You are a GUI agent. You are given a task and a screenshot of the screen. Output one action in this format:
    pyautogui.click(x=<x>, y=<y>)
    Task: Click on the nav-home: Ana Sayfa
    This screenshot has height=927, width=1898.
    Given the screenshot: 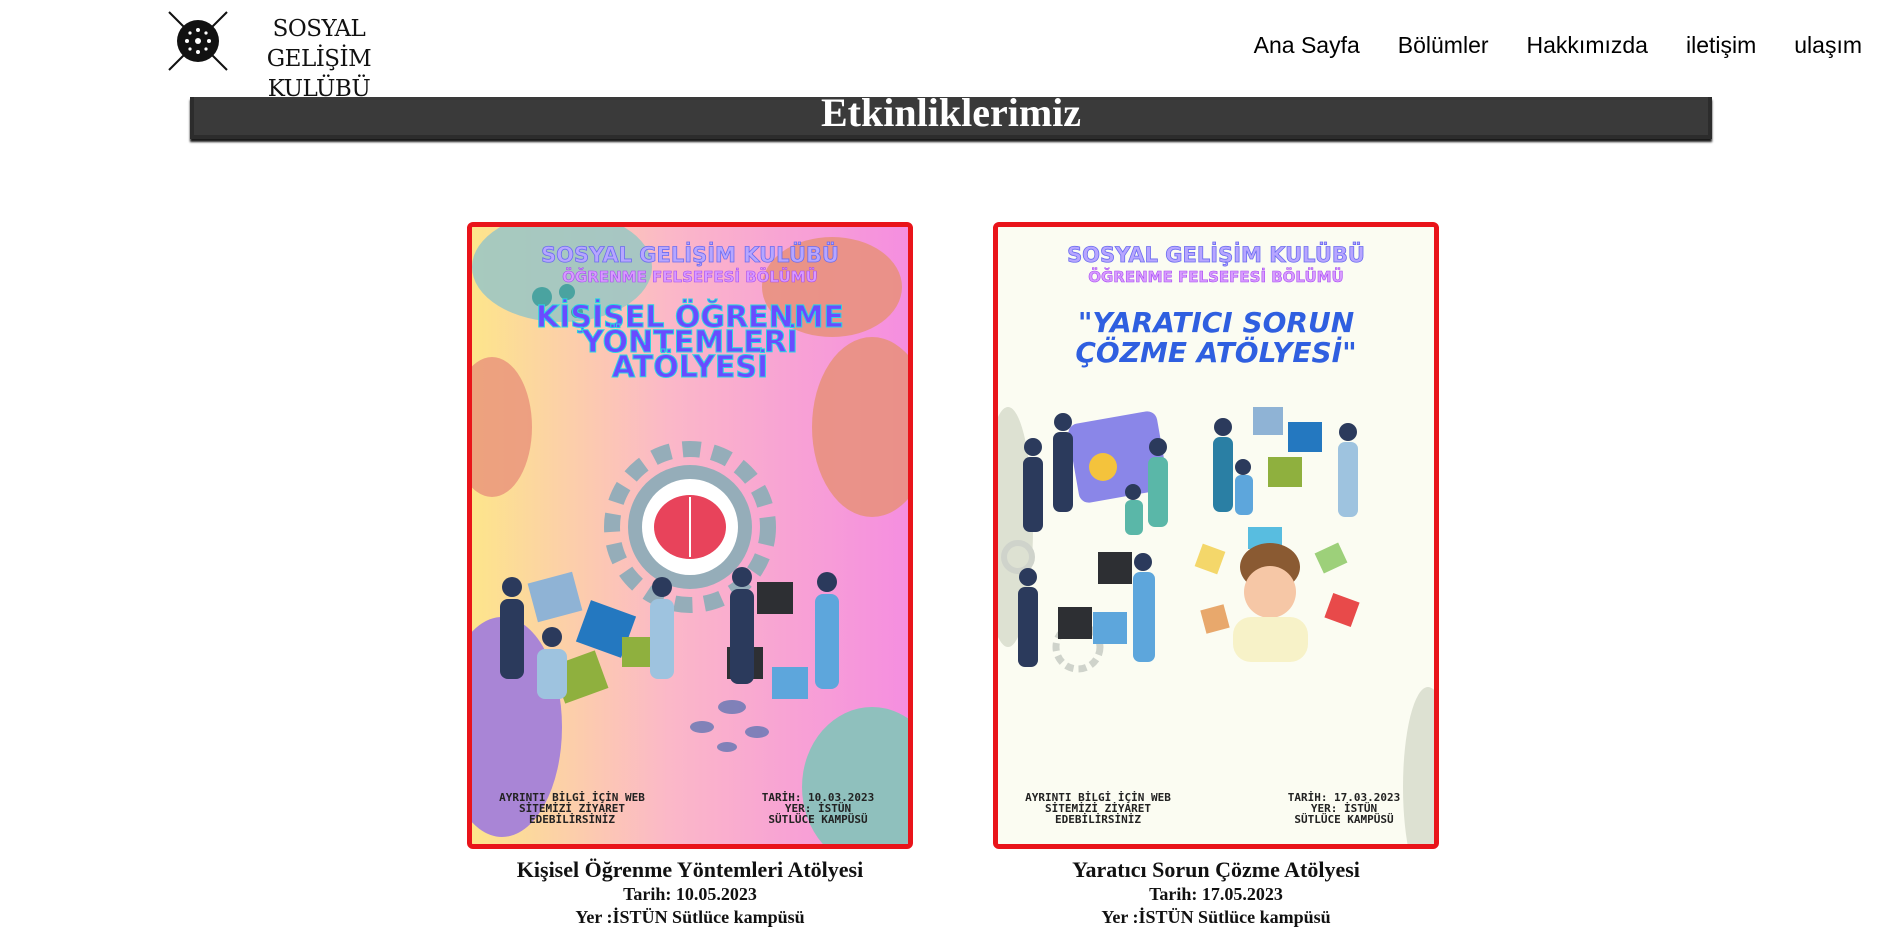 What is the action you would take?
    pyautogui.click(x=1307, y=45)
    